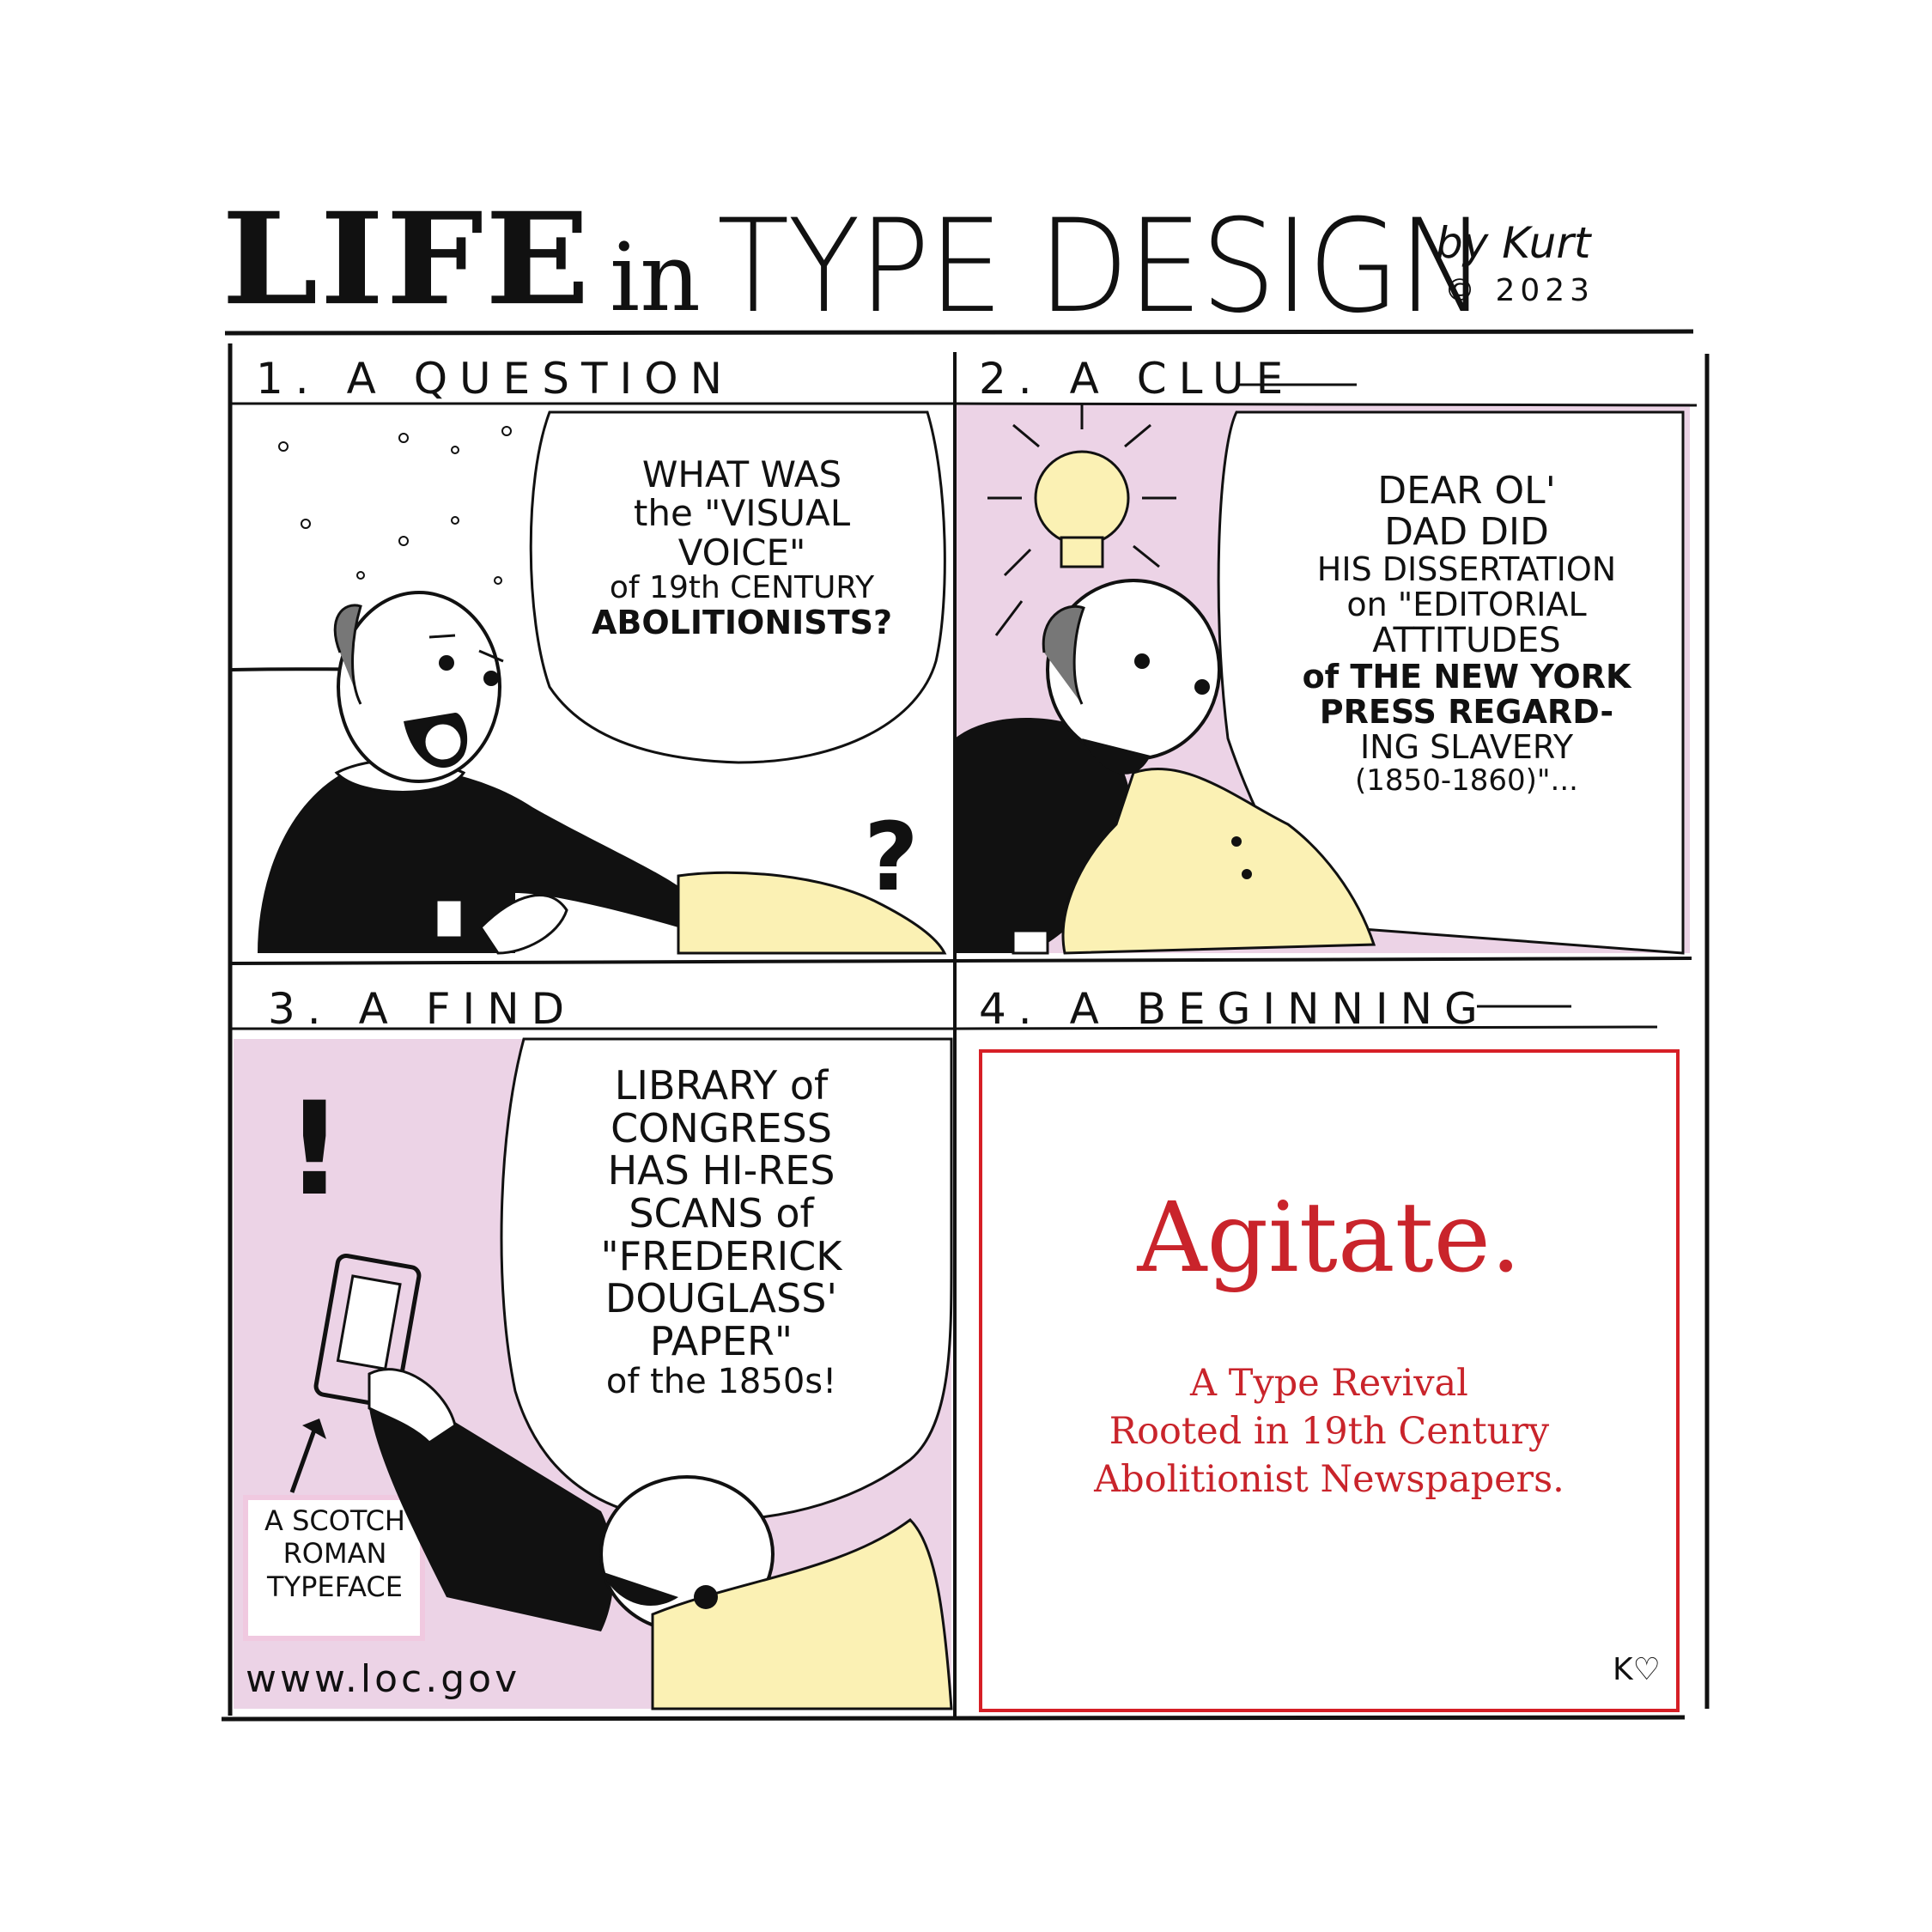 The width and height of the screenshot is (1932, 1932). I want to click on speech-line: ATTITUDES, so click(1466, 641).